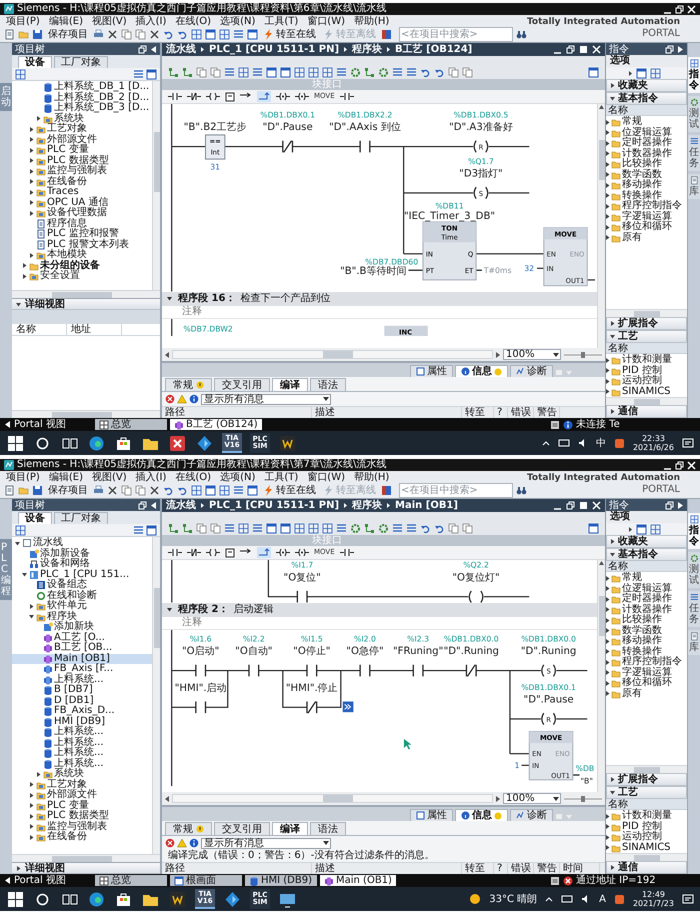 The width and height of the screenshot is (700, 915). What do you see at coordinates (82, 139) in the screenshot?
I see `tree-item: 外部源文件` at bounding box center [82, 139].